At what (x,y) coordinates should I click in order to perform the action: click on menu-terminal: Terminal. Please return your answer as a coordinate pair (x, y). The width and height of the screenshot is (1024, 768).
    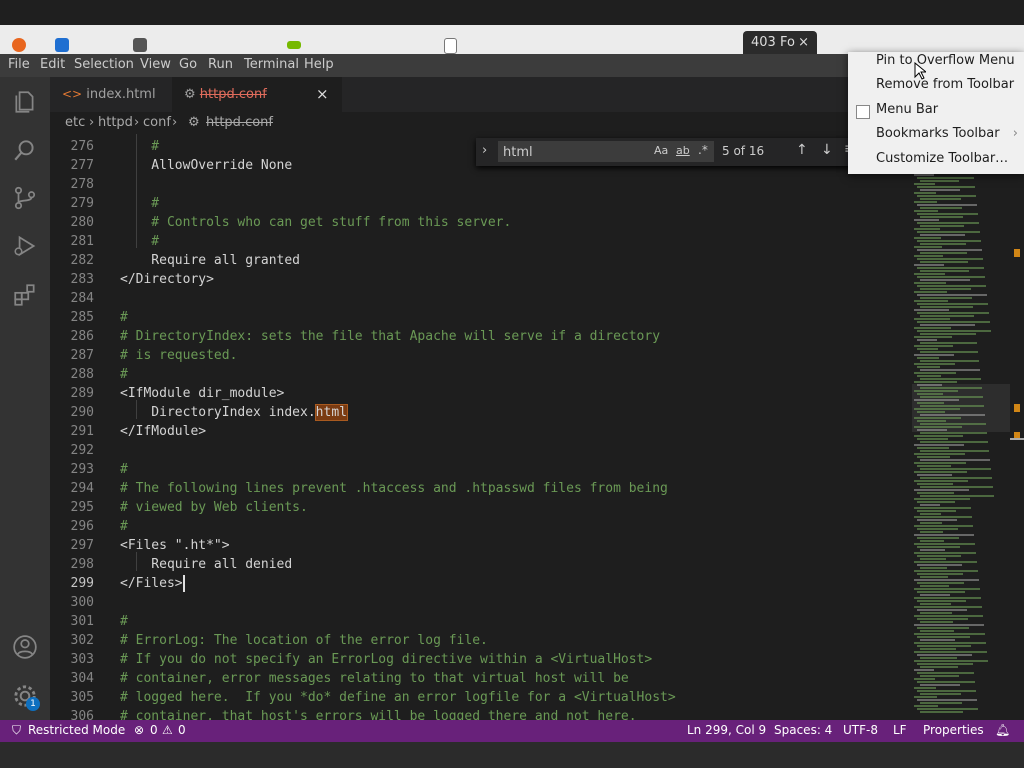
    Looking at the image, I should click on (271, 64).